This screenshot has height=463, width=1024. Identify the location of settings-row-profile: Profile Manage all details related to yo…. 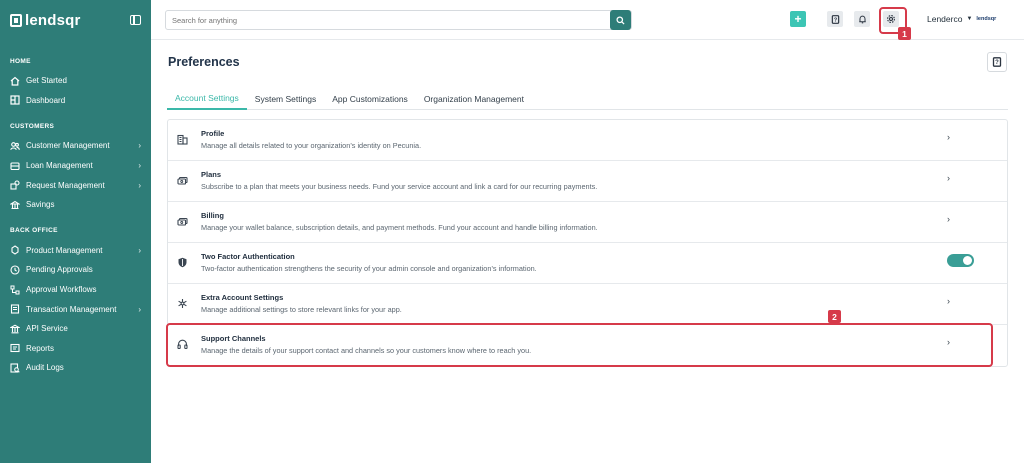
(587, 140).